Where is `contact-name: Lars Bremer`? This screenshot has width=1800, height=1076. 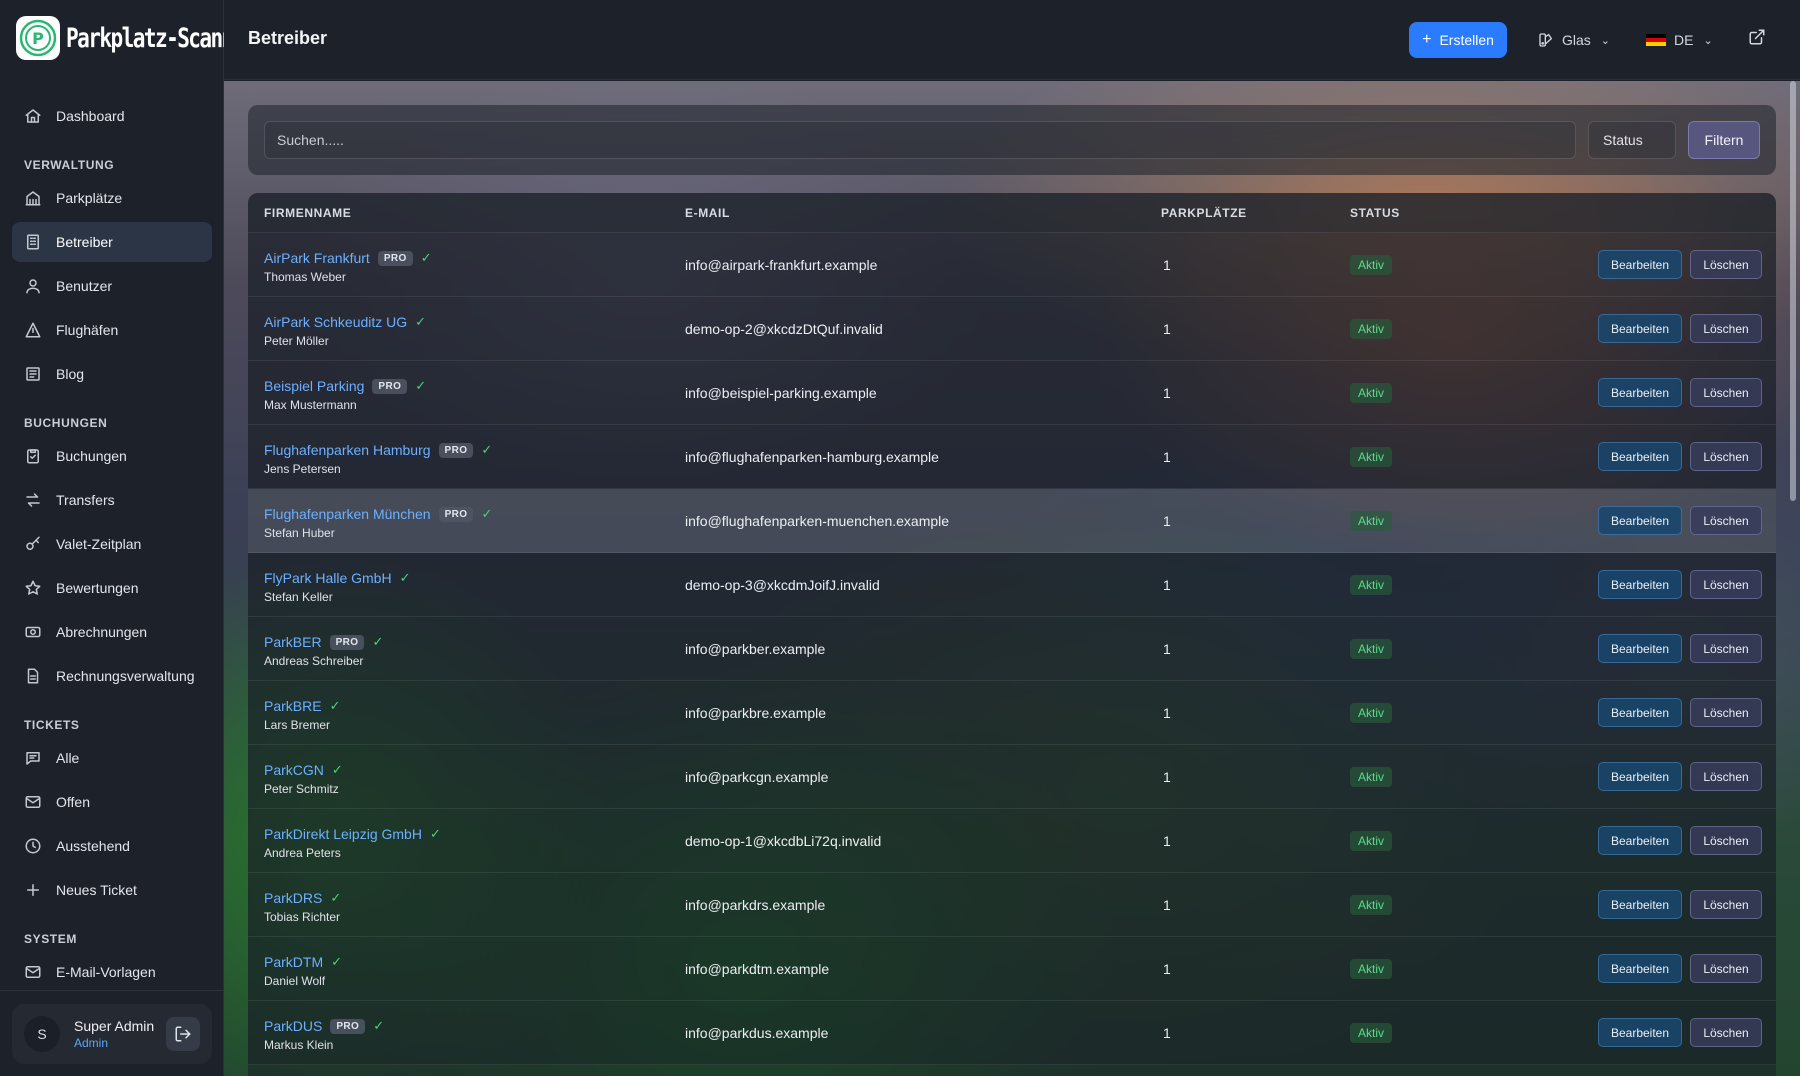 contact-name: Lars Bremer is located at coordinates (297, 725).